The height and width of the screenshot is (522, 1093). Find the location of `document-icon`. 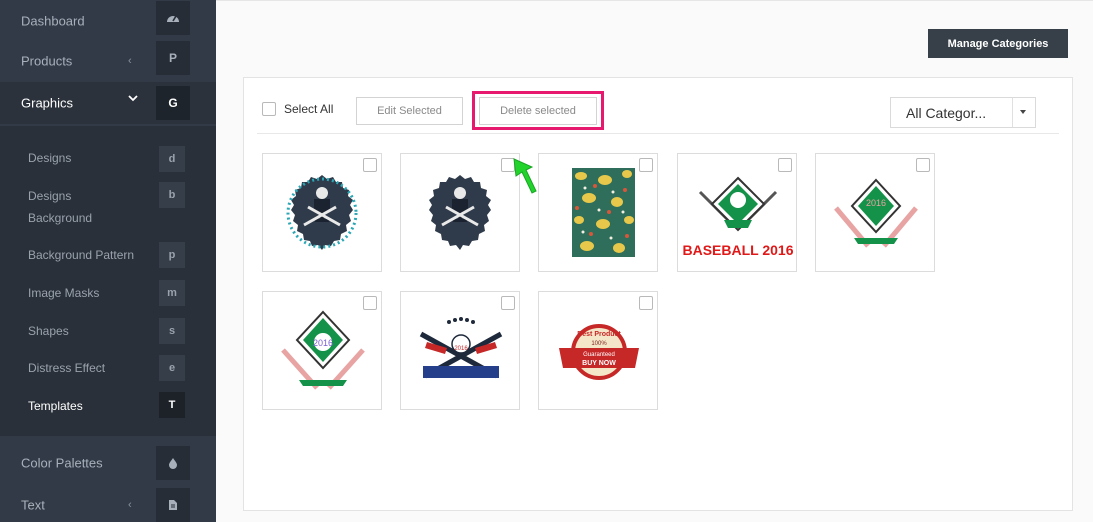

document-icon is located at coordinates (173, 505).